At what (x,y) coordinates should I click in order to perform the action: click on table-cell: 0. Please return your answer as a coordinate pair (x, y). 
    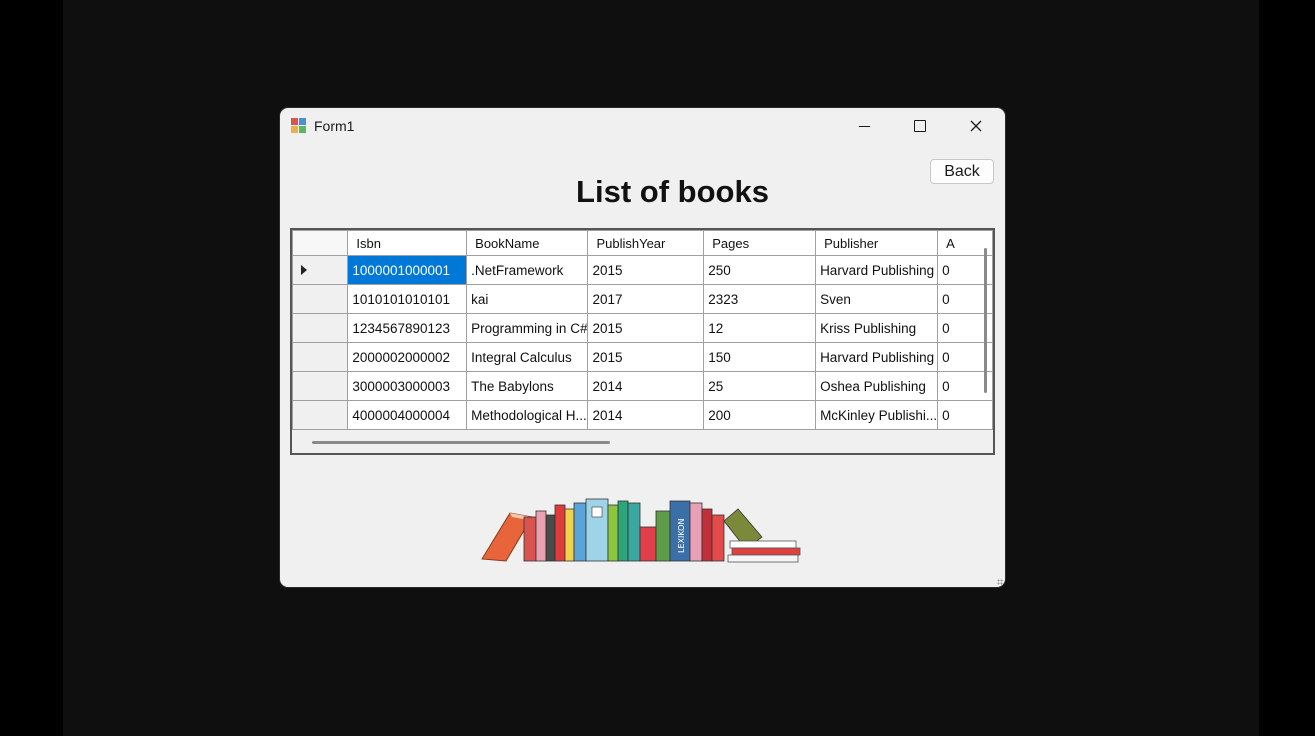
    Looking at the image, I should click on (965, 415).